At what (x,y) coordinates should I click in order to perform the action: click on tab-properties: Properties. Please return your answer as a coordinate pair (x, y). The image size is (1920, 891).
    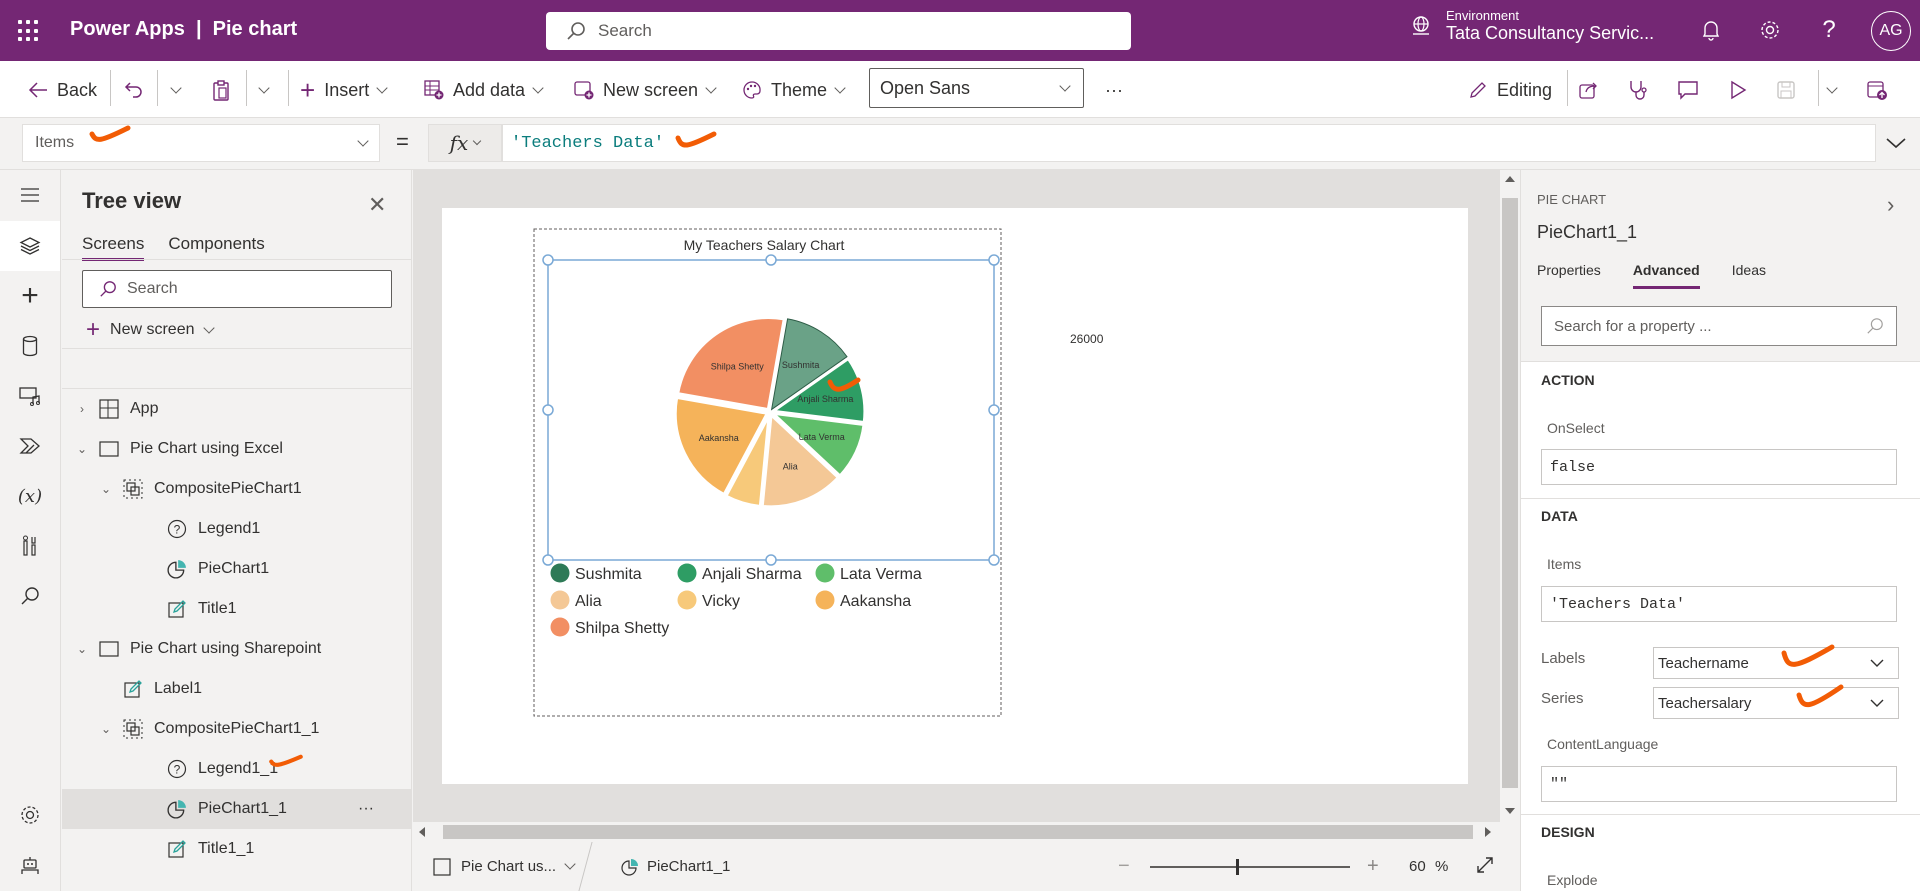
    Looking at the image, I should click on (1569, 275).